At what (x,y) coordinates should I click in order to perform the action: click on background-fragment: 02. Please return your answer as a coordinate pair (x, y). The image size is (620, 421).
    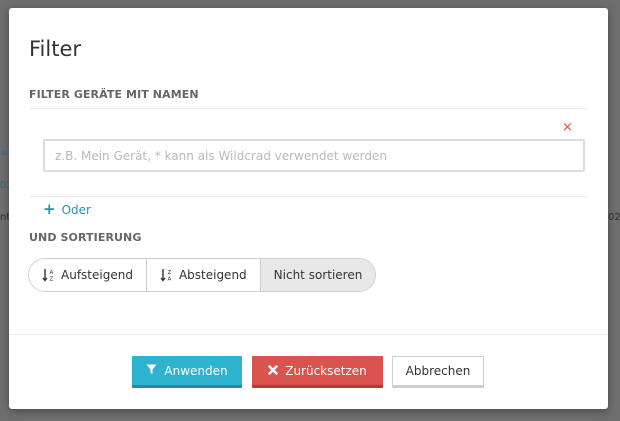
    Looking at the image, I should click on (614, 217).